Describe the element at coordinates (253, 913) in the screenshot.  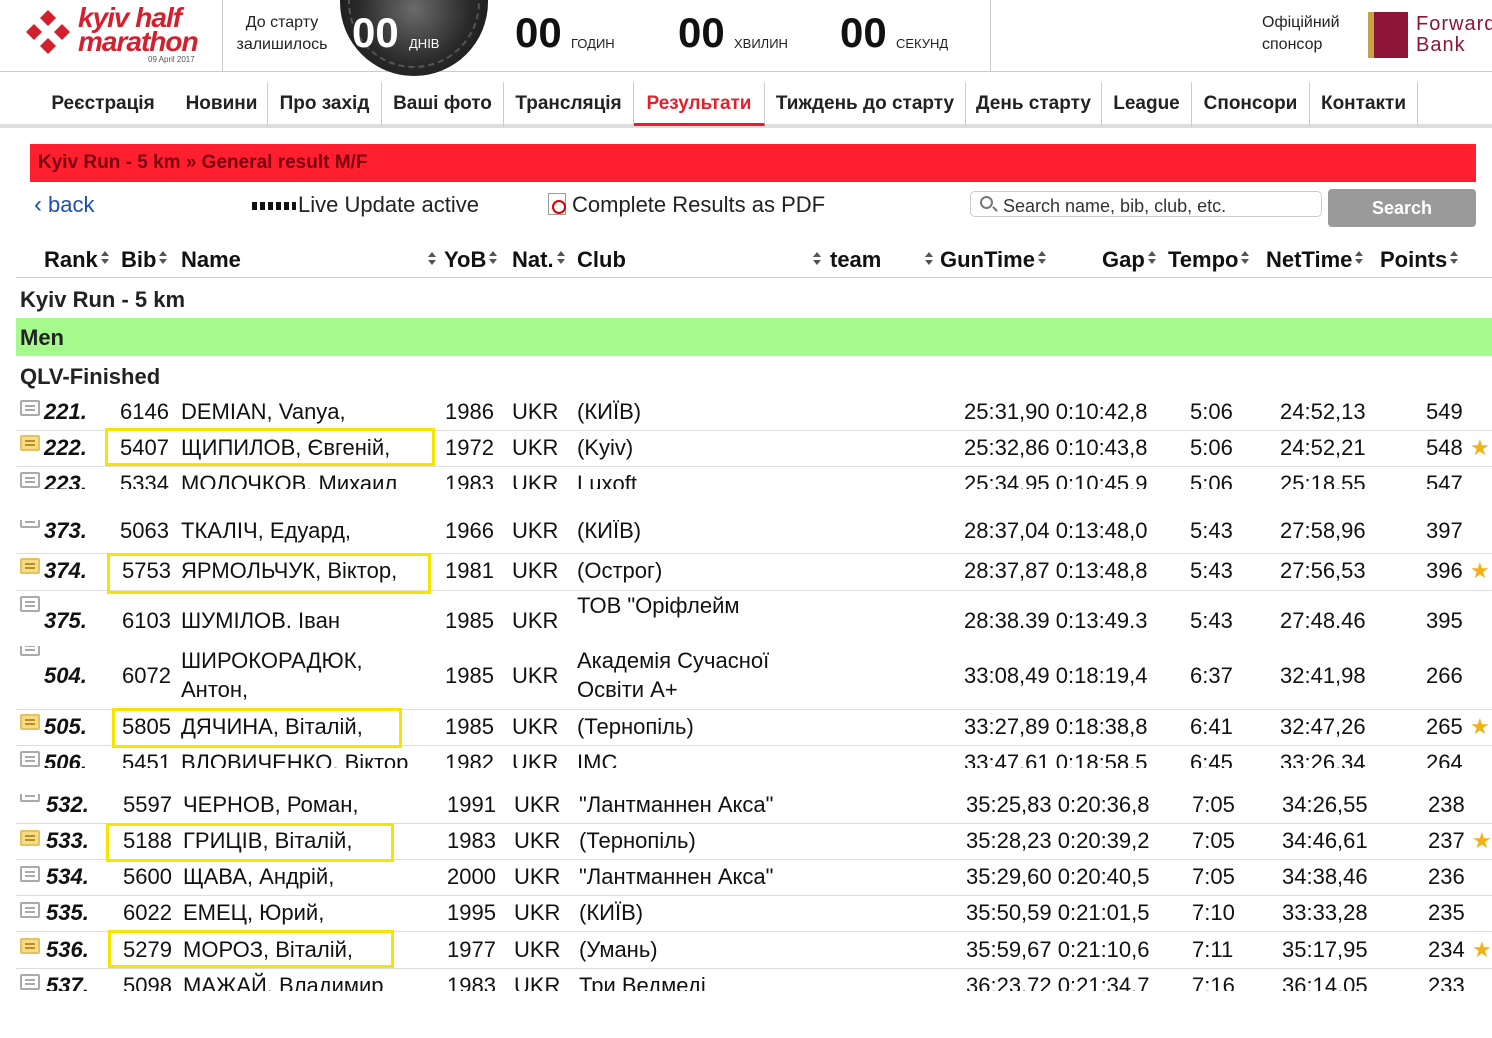
I see `row-name: ЕМЕЦ, Юрий,` at that location.